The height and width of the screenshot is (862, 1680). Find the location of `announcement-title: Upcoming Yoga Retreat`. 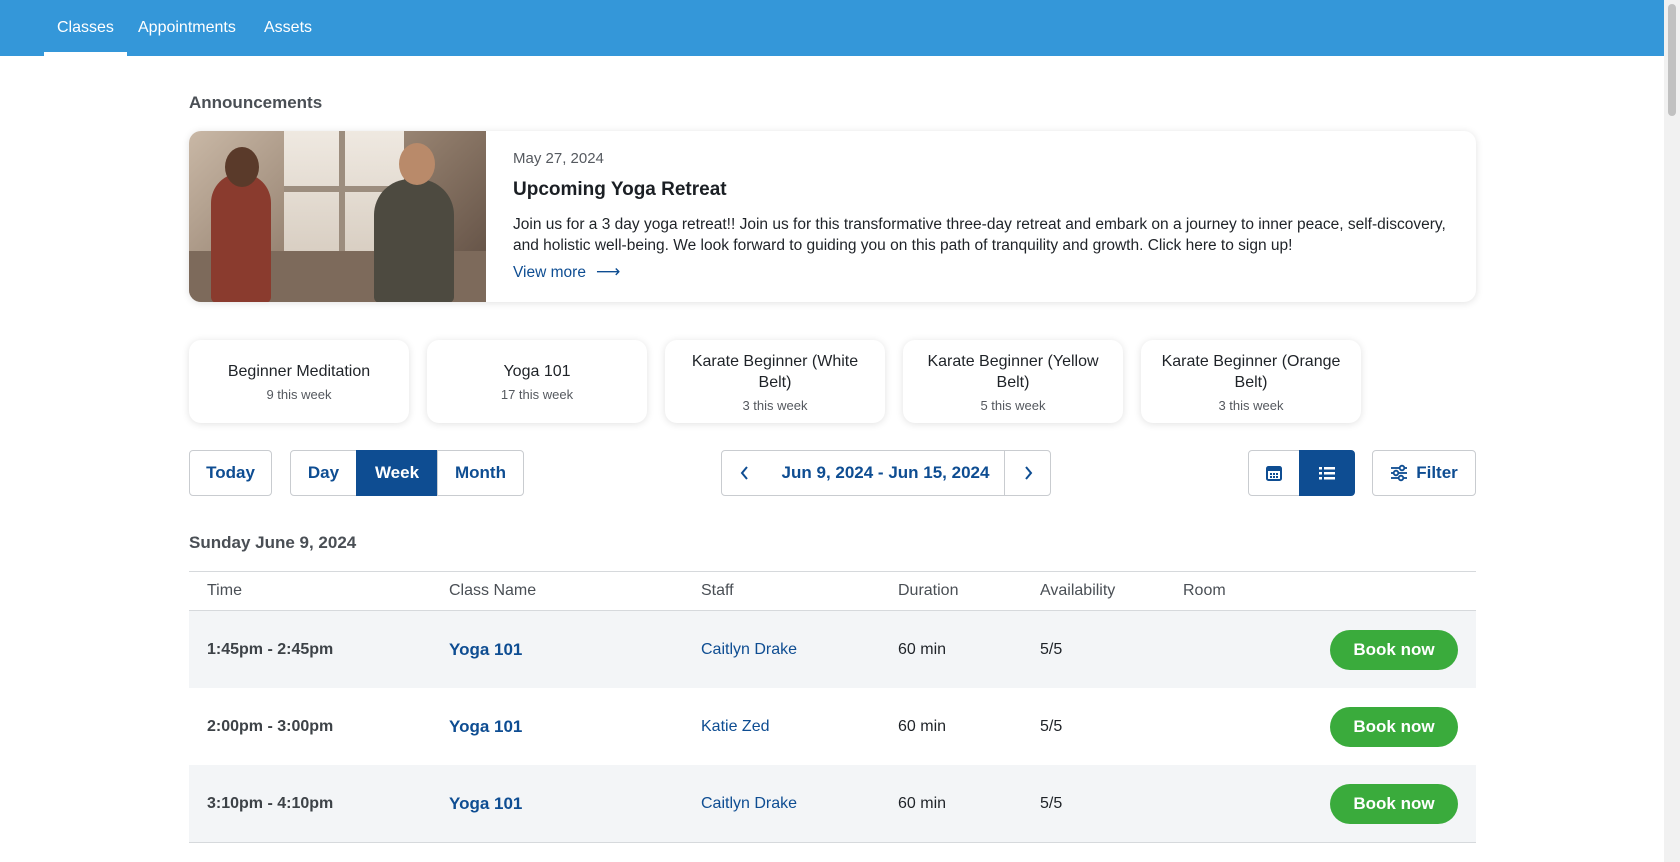

announcement-title: Upcoming Yoga Retreat is located at coordinates (620, 189).